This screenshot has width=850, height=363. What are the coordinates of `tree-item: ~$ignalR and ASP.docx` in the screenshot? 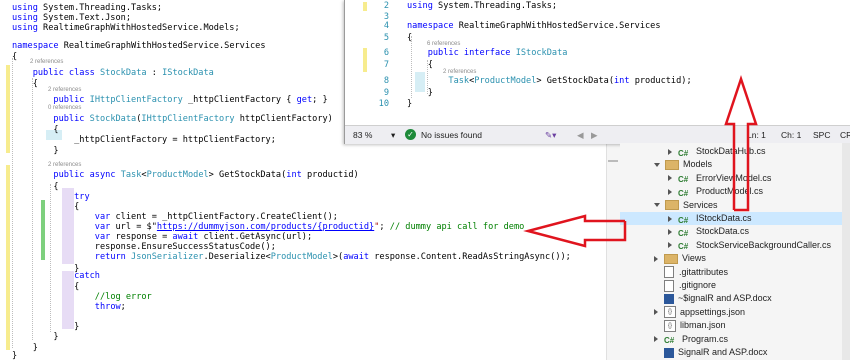 It's located at (731, 298).